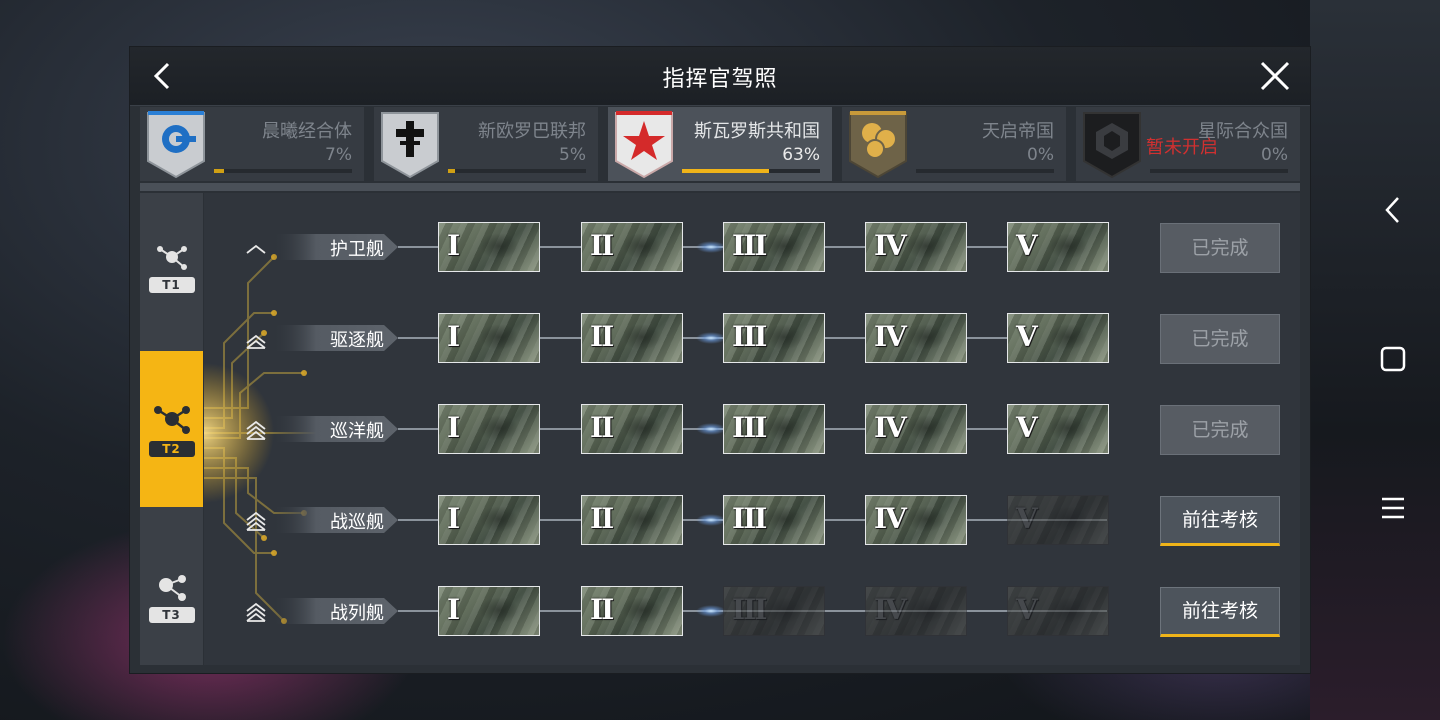 This screenshot has height=720, width=1440. I want to click on ship-class-row: 护卫舰 I II III IV V 已完成, so click(752, 247).